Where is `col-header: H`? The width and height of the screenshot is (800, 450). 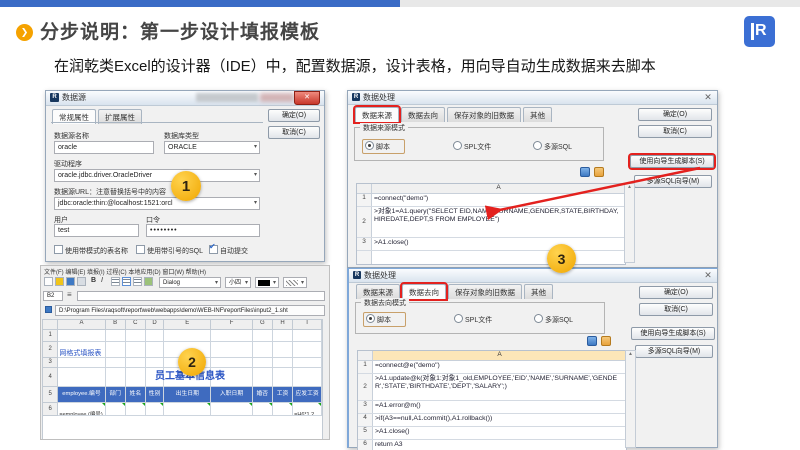
col-header: H is located at coordinates (283, 325).